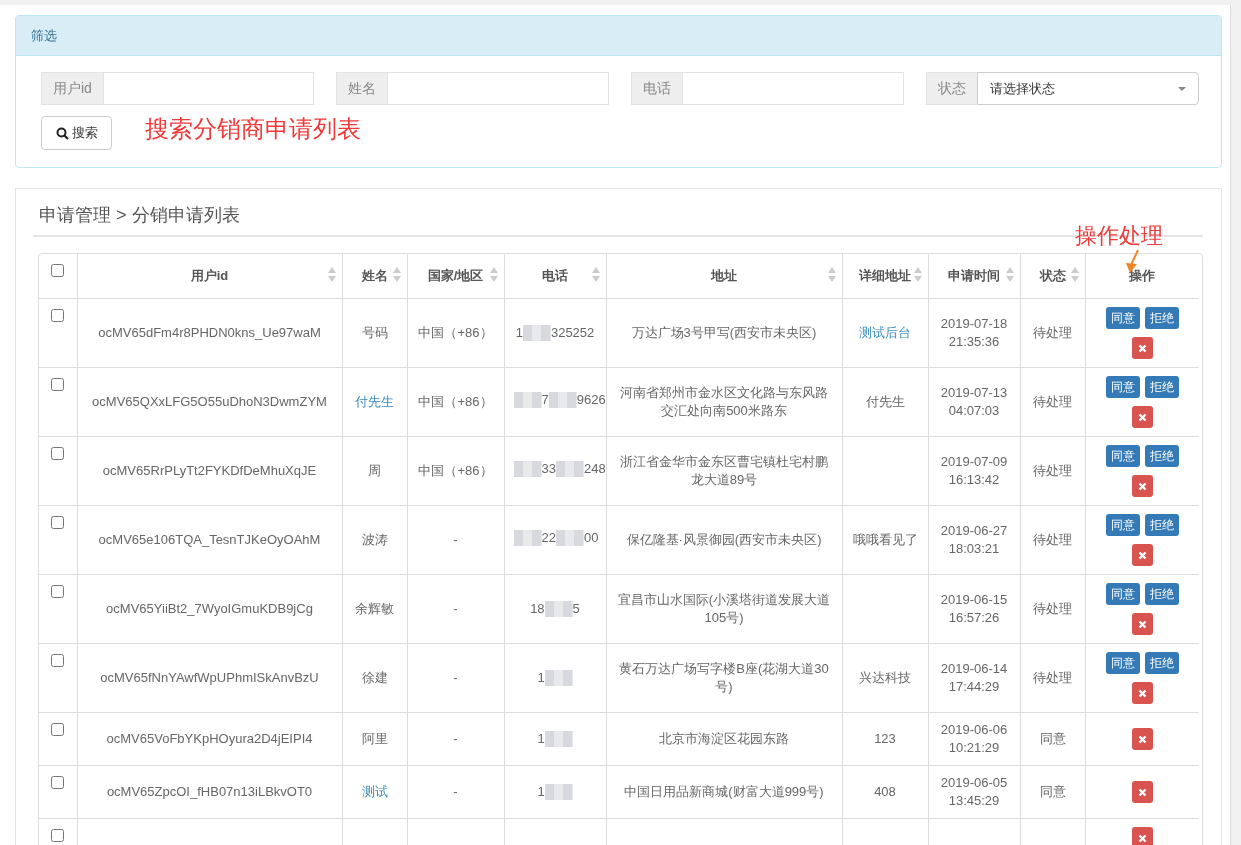 The image size is (1241, 845). I want to click on user-id-text: ocMV65ZpcOI_fHB07n13iLBkvOT0, so click(209, 791).